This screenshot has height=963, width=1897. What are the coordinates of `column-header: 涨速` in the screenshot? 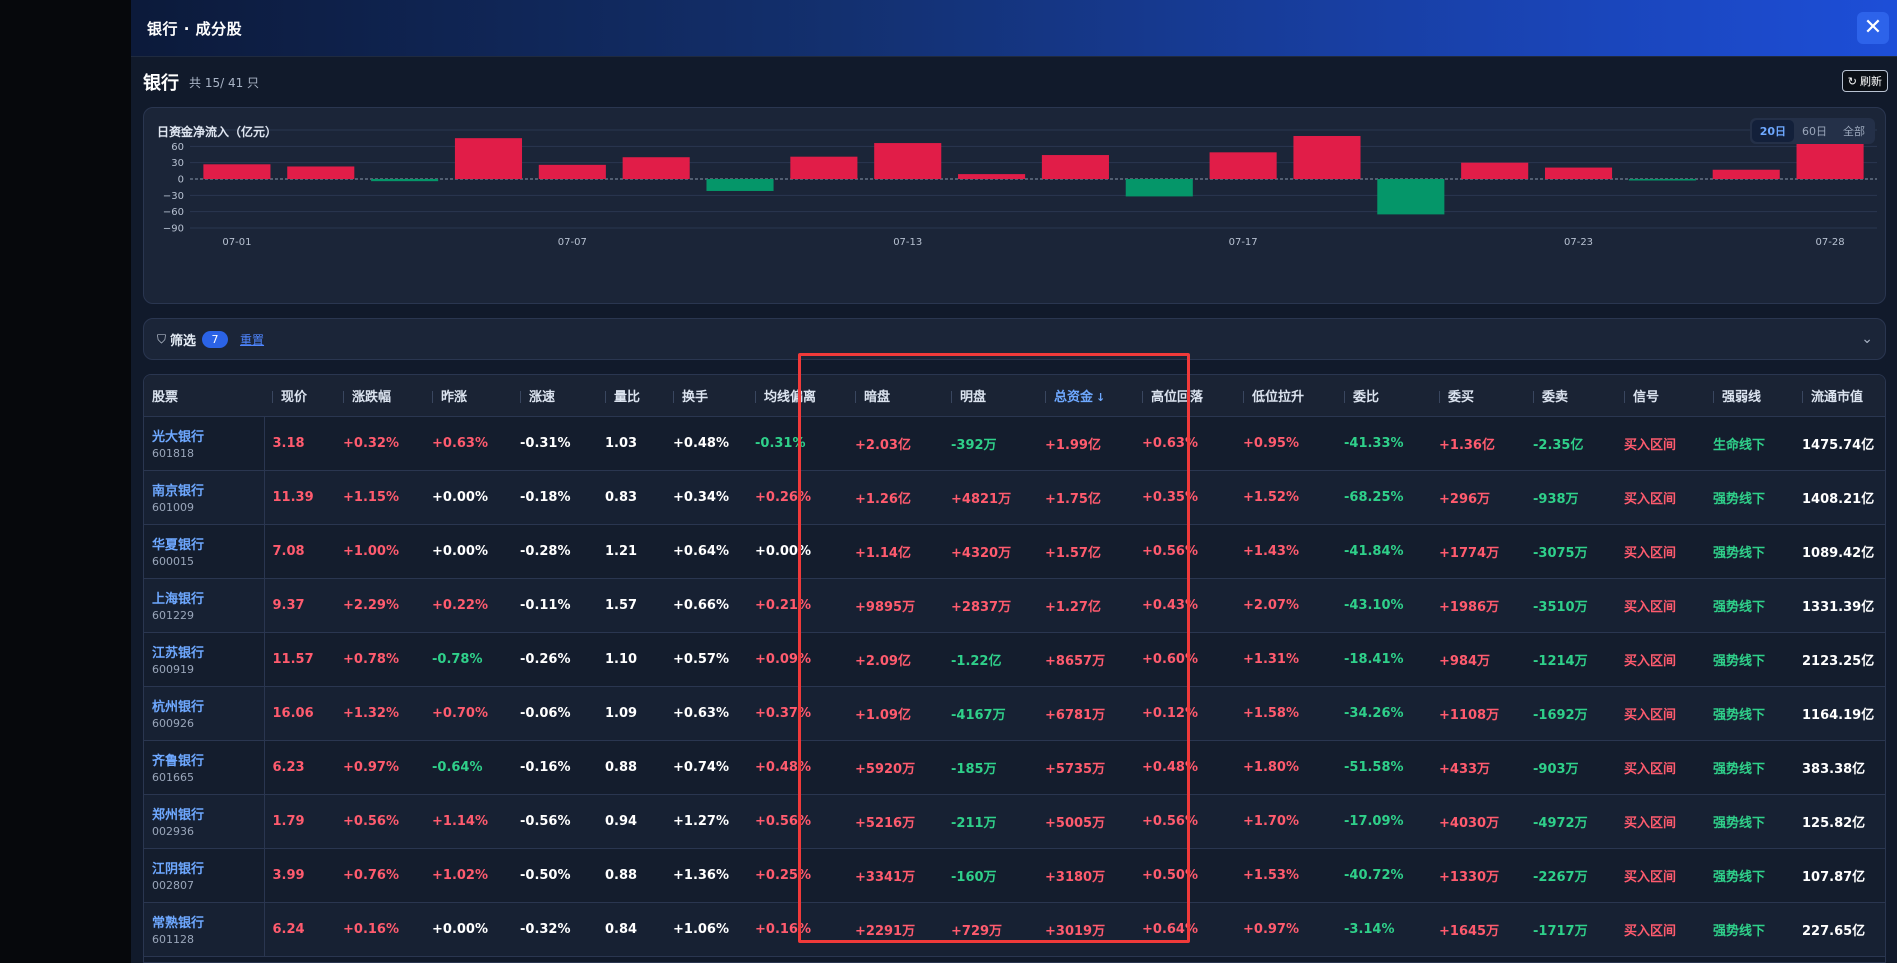 It's located at (554, 396).